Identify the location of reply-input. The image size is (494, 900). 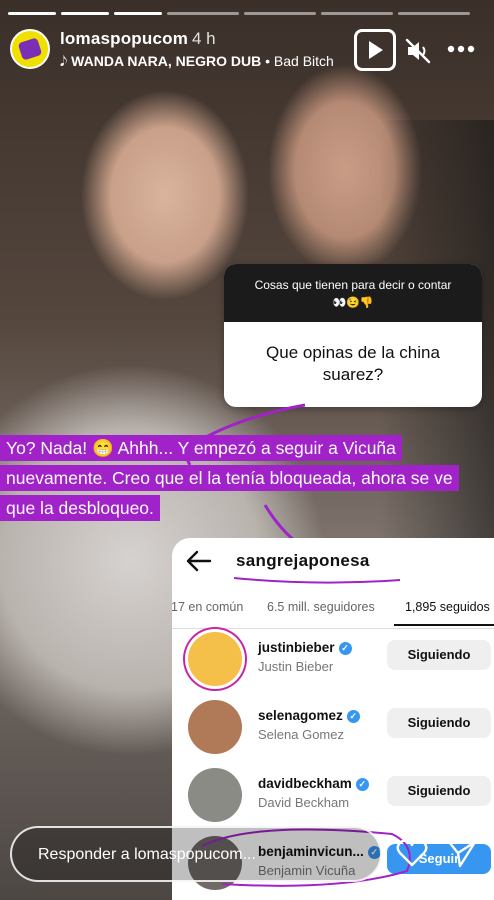
(198, 855).